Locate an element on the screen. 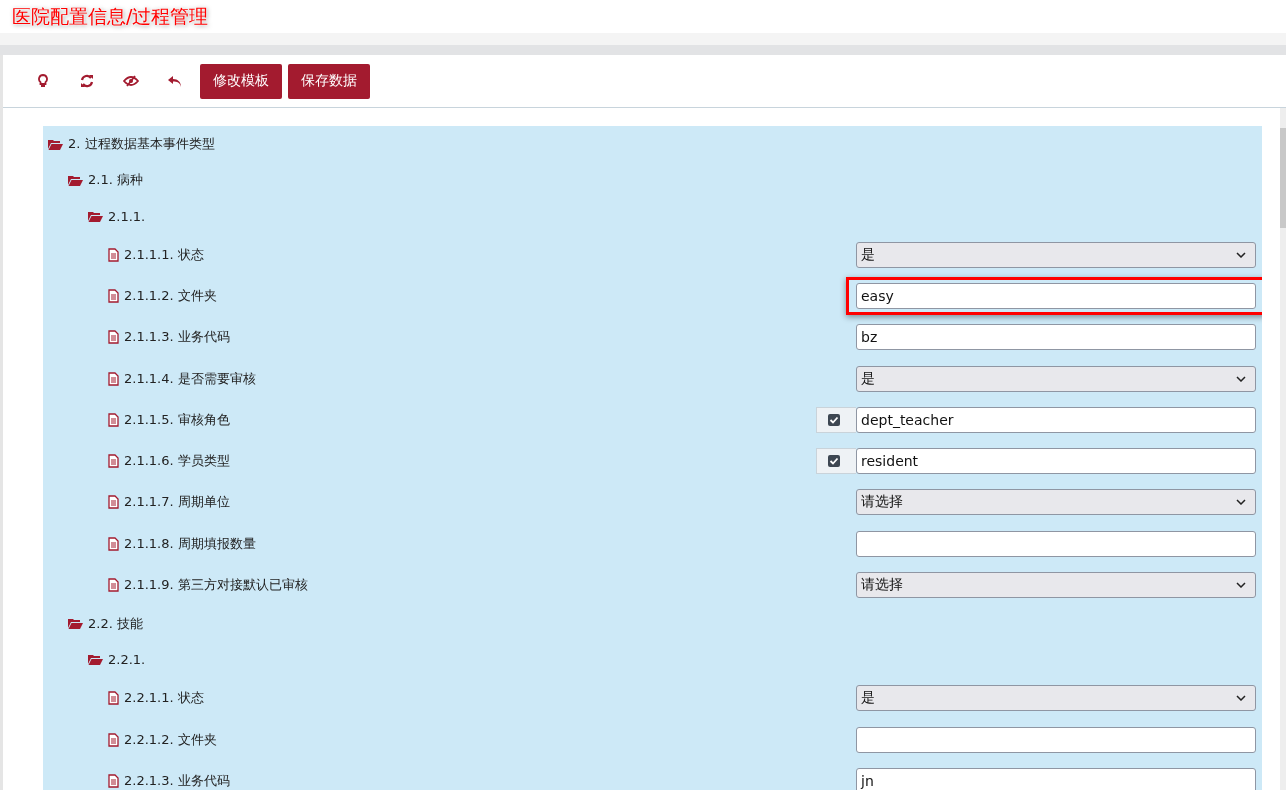  field-label: 2.2.1.2. 文件夹 is located at coordinates (170, 739).